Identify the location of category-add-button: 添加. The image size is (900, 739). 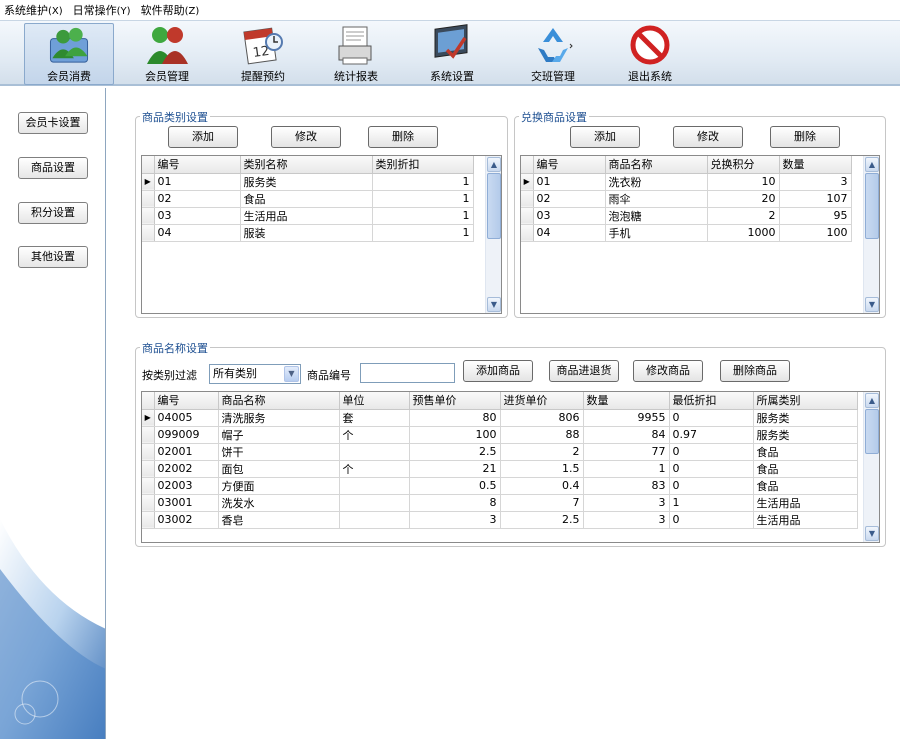
(203, 137).